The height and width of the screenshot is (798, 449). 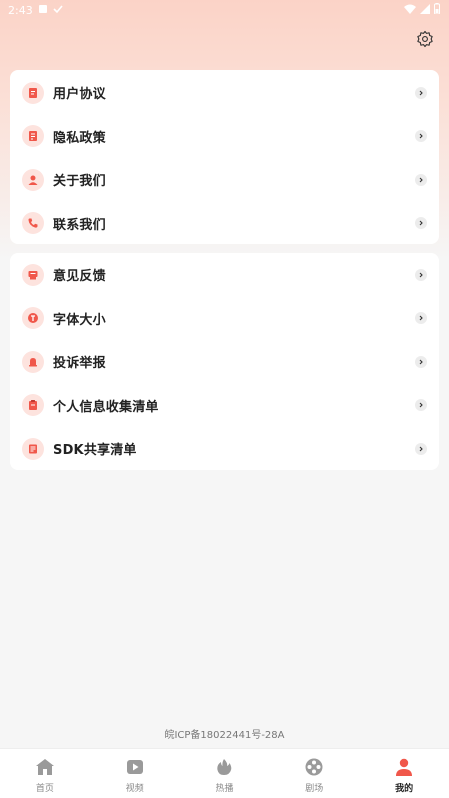 I want to click on menu-item-about-us: 关于我们, so click(x=224, y=180).